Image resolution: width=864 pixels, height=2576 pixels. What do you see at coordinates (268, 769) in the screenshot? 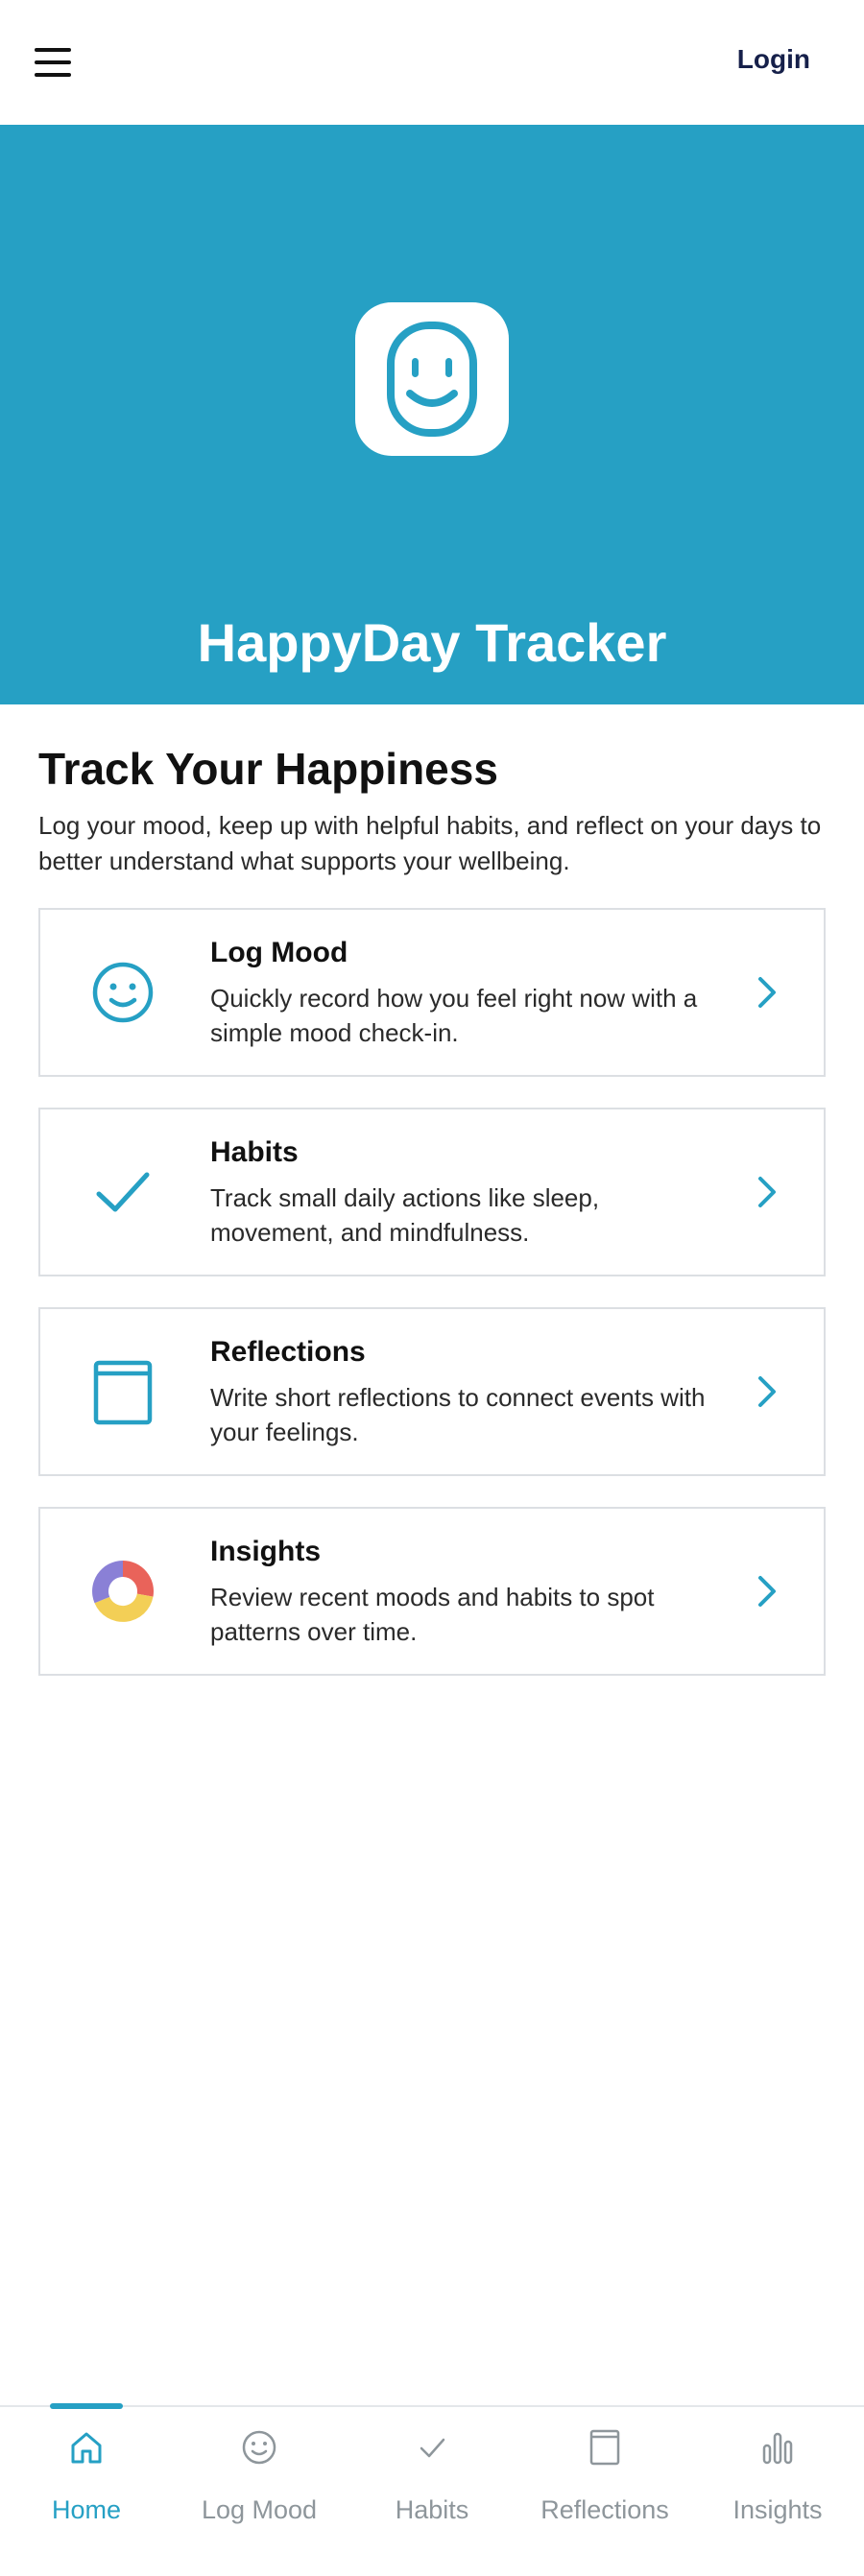
I see `section-title: Track Your Happiness` at bounding box center [268, 769].